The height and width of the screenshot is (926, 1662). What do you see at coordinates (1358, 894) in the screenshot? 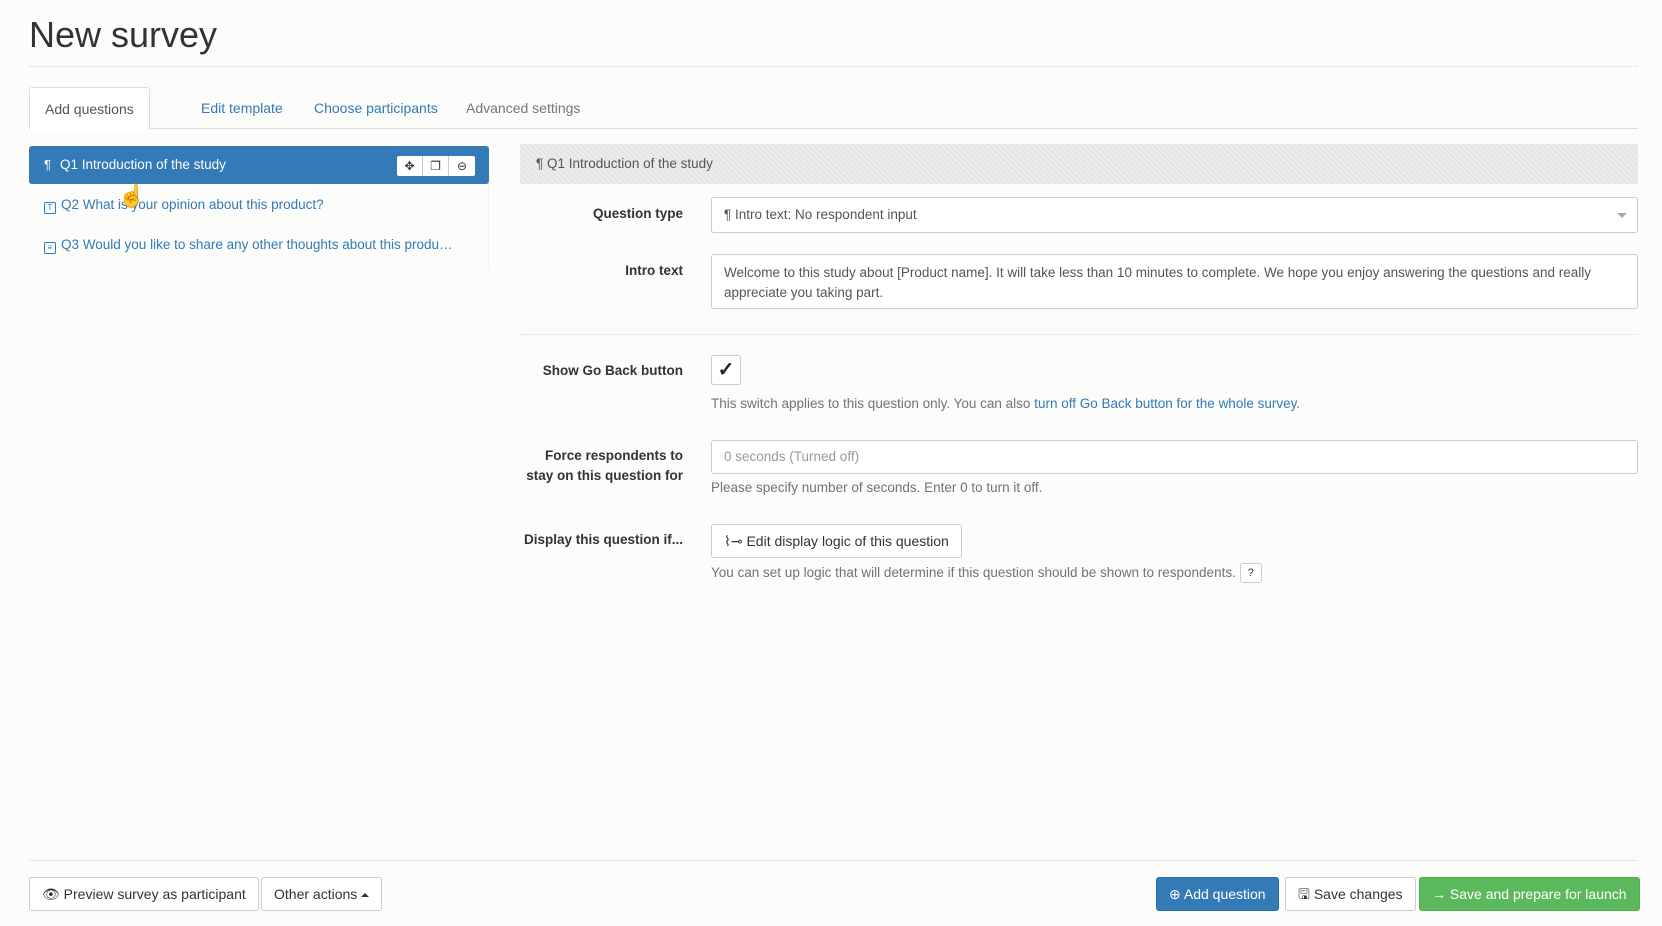
I see `save-changes-label: Save changes` at bounding box center [1358, 894].